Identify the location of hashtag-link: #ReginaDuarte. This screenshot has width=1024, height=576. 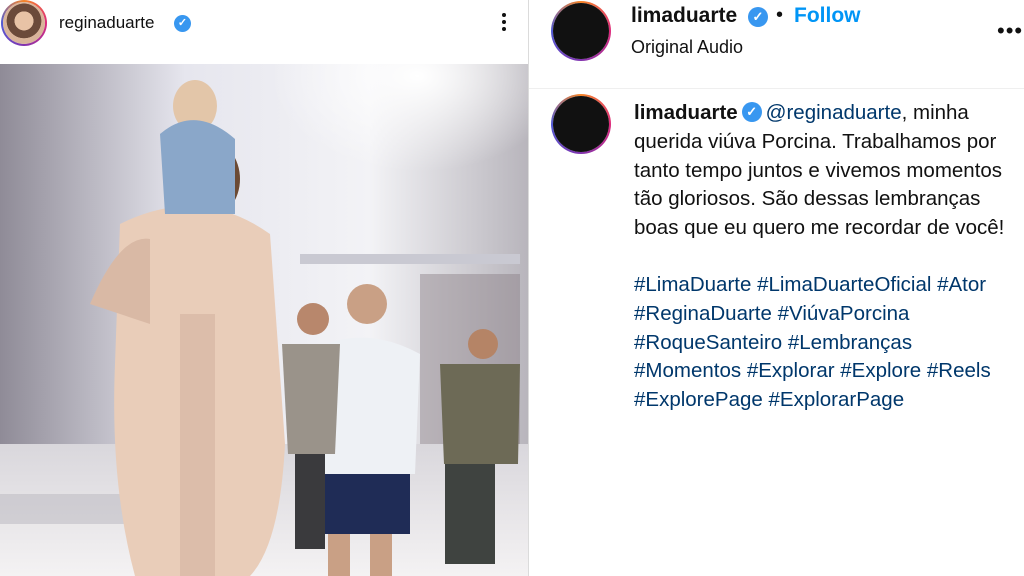
(703, 313).